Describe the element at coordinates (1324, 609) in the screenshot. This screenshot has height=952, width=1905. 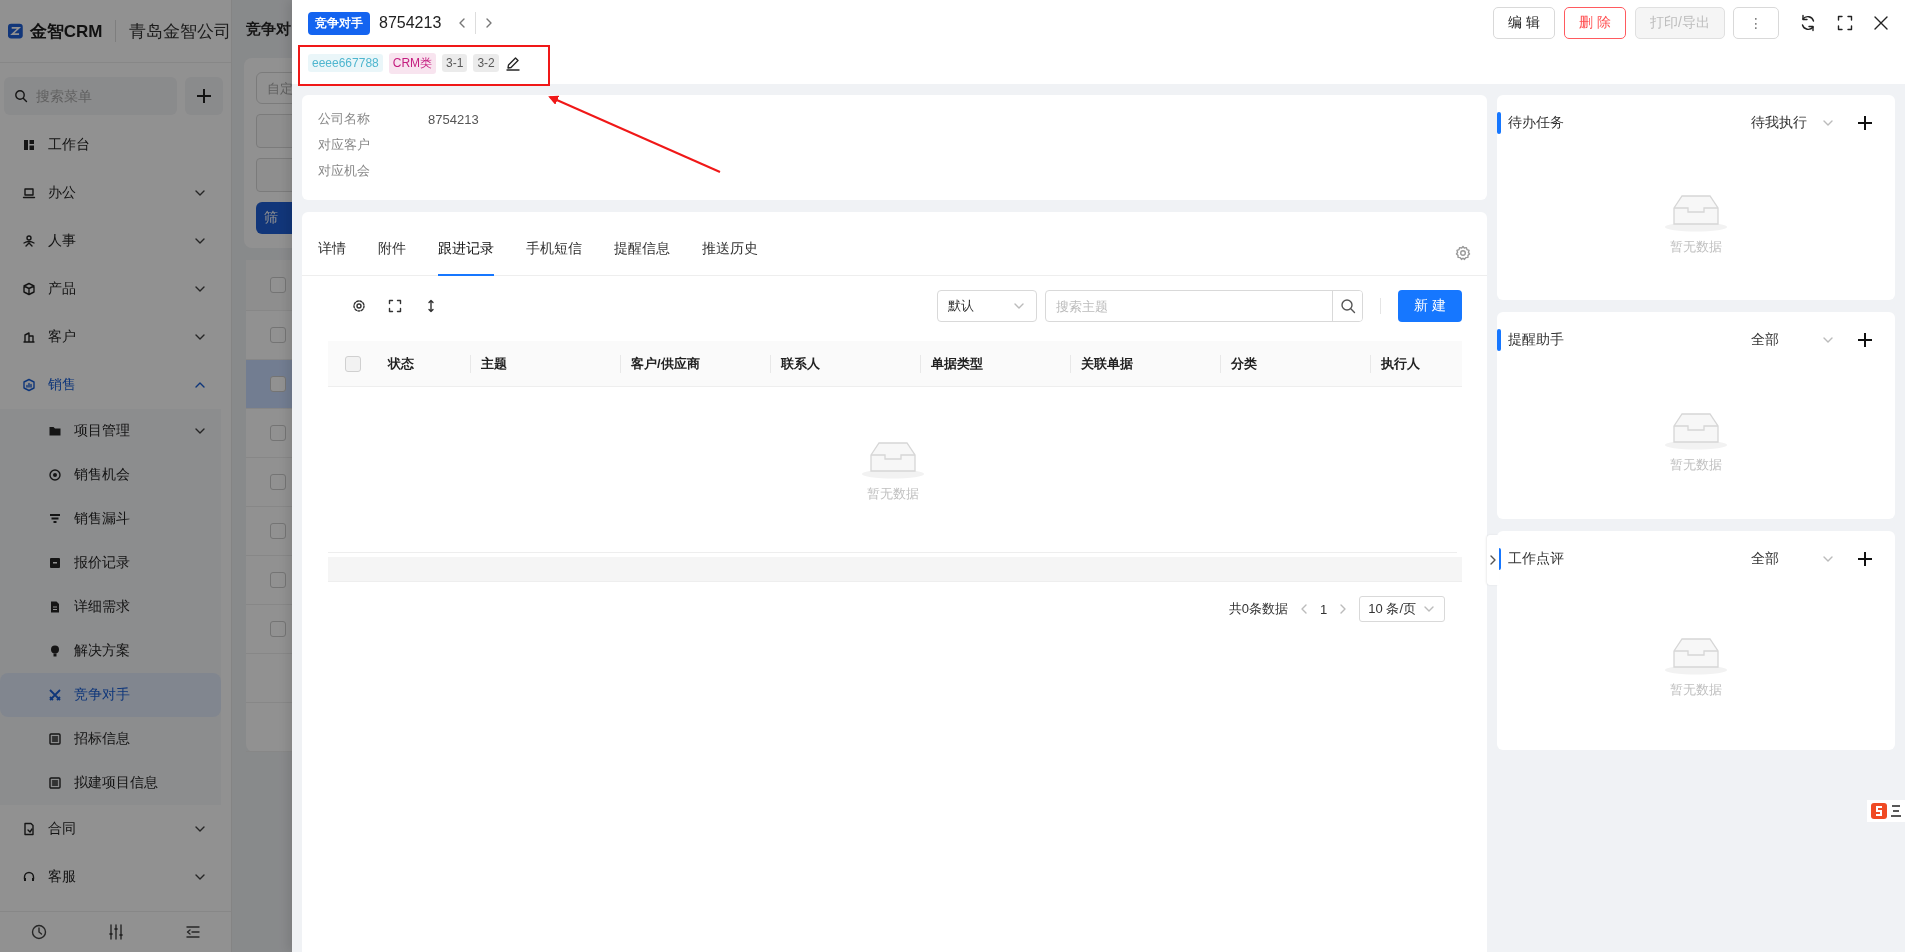
I see `page-number: 1` at that location.